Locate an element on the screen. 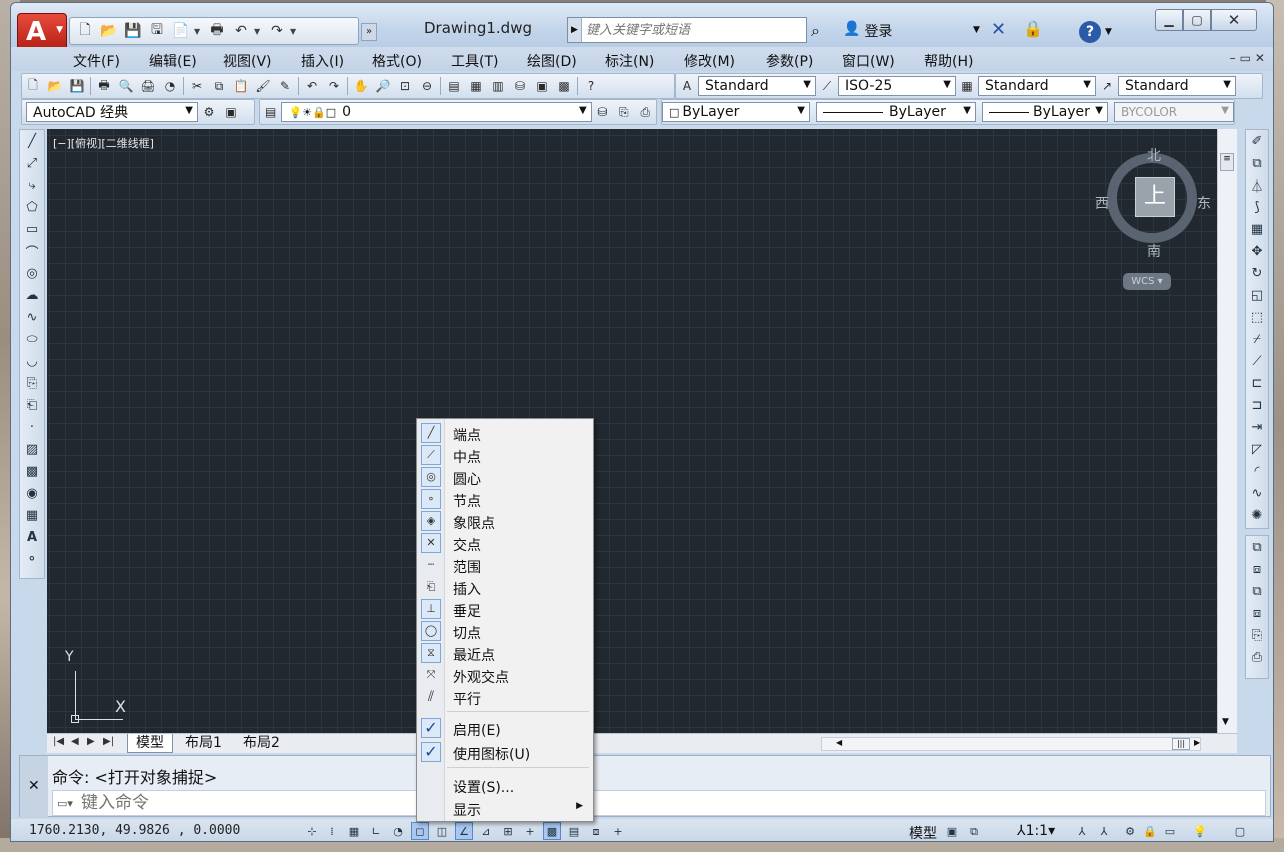  menu-item-apparent-intersection: ⤧ 外观交点 is located at coordinates (505, 675).